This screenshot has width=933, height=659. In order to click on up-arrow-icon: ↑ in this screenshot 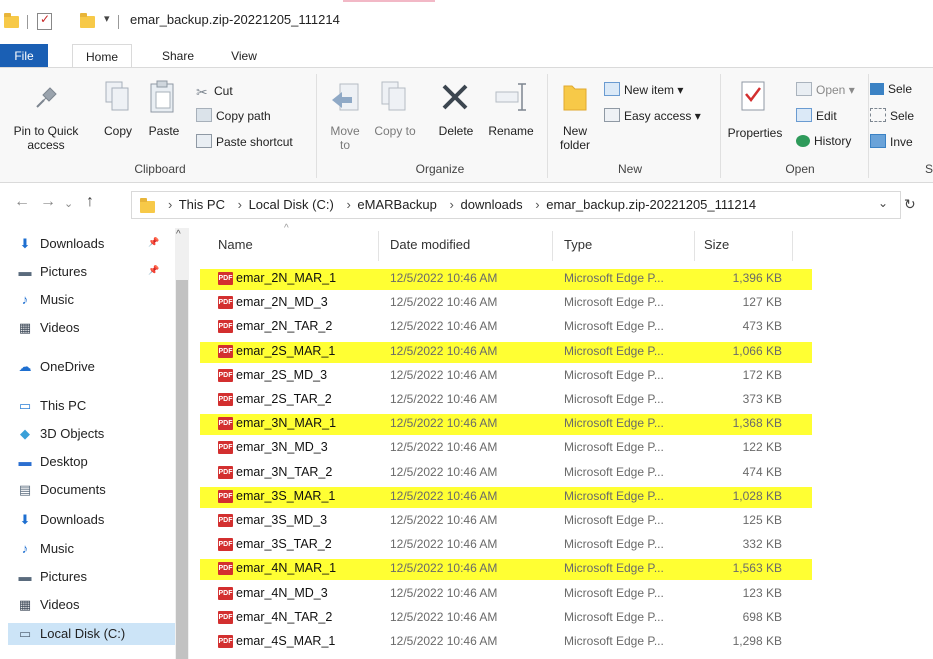, I will do `click(90, 202)`.